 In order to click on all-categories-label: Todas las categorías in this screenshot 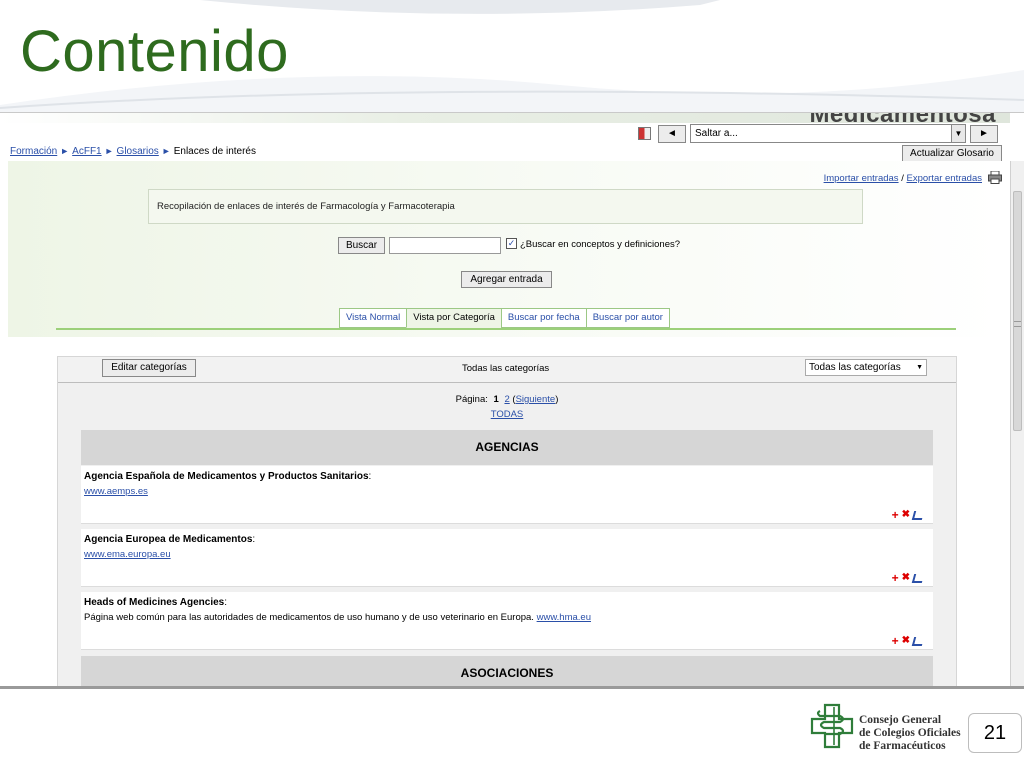, I will do `click(506, 368)`.